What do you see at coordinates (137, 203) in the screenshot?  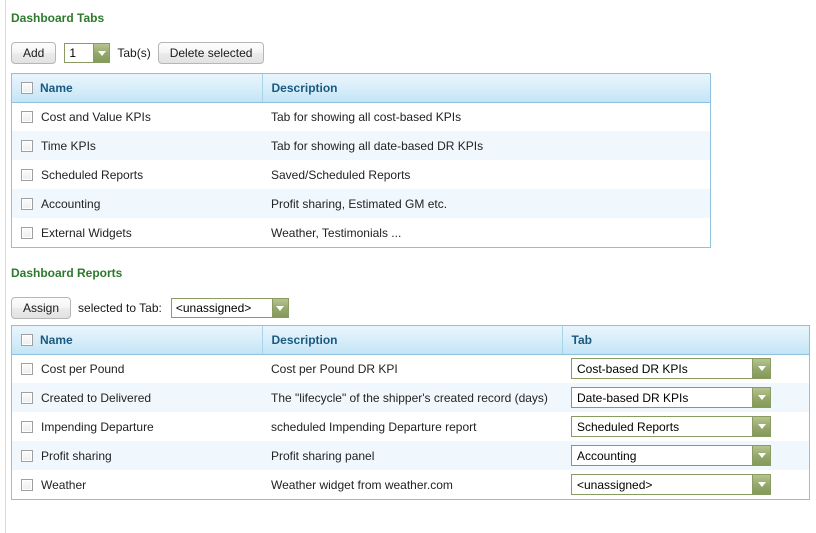 I see `row-name-cell: Accounting` at bounding box center [137, 203].